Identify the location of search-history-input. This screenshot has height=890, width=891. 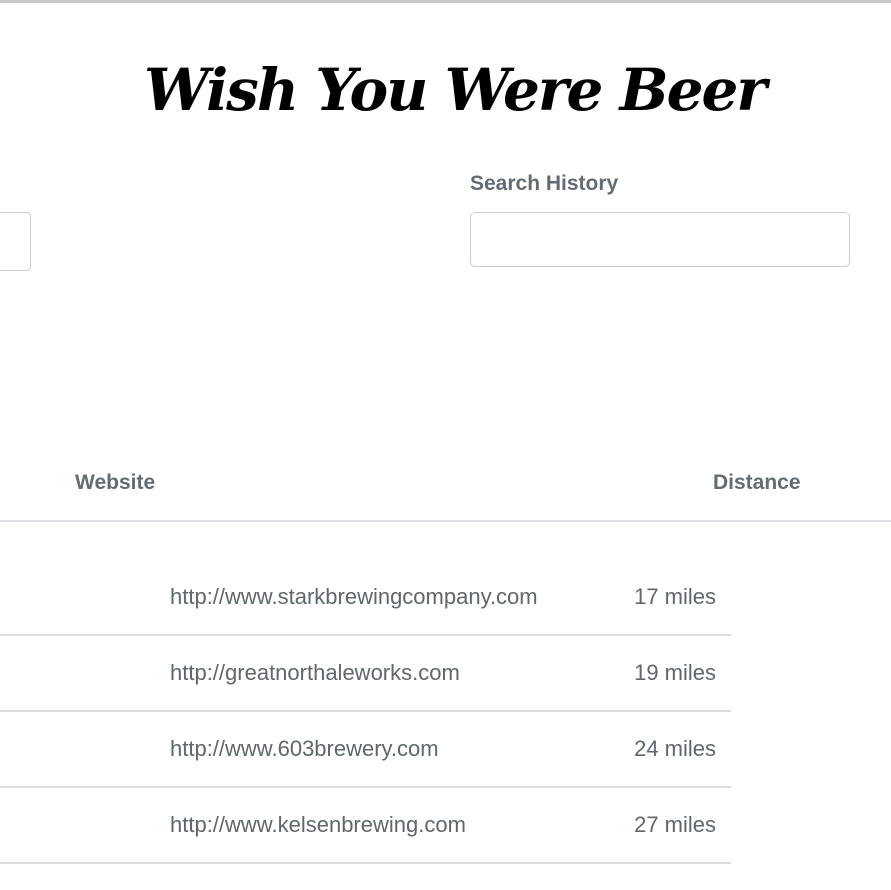
(660, 239).